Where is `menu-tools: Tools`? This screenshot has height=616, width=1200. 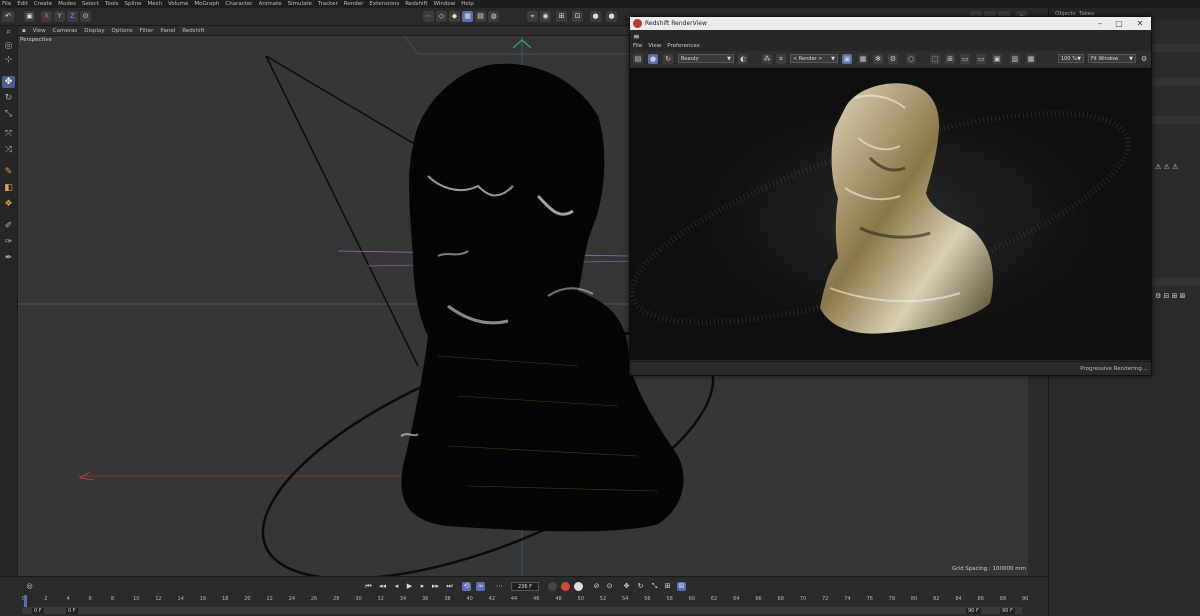 menu-tools: Tools is located at coordinates (112, 4).